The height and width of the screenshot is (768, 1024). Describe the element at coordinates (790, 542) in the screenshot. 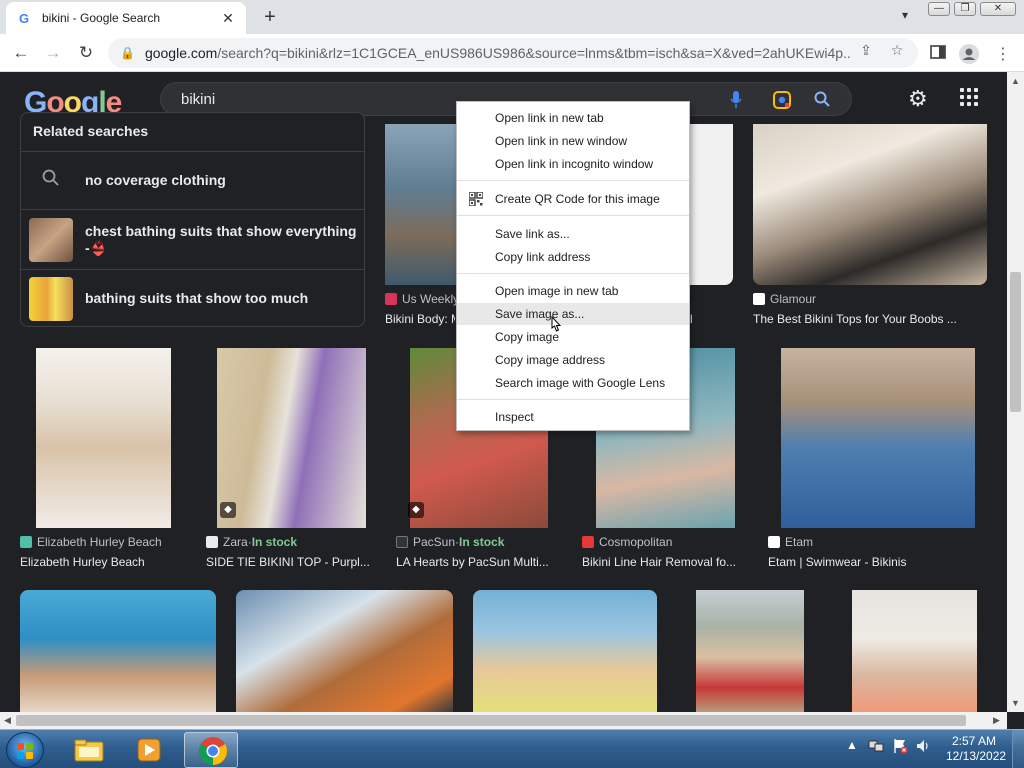

I see `result-source-etam: Etam` at that location.